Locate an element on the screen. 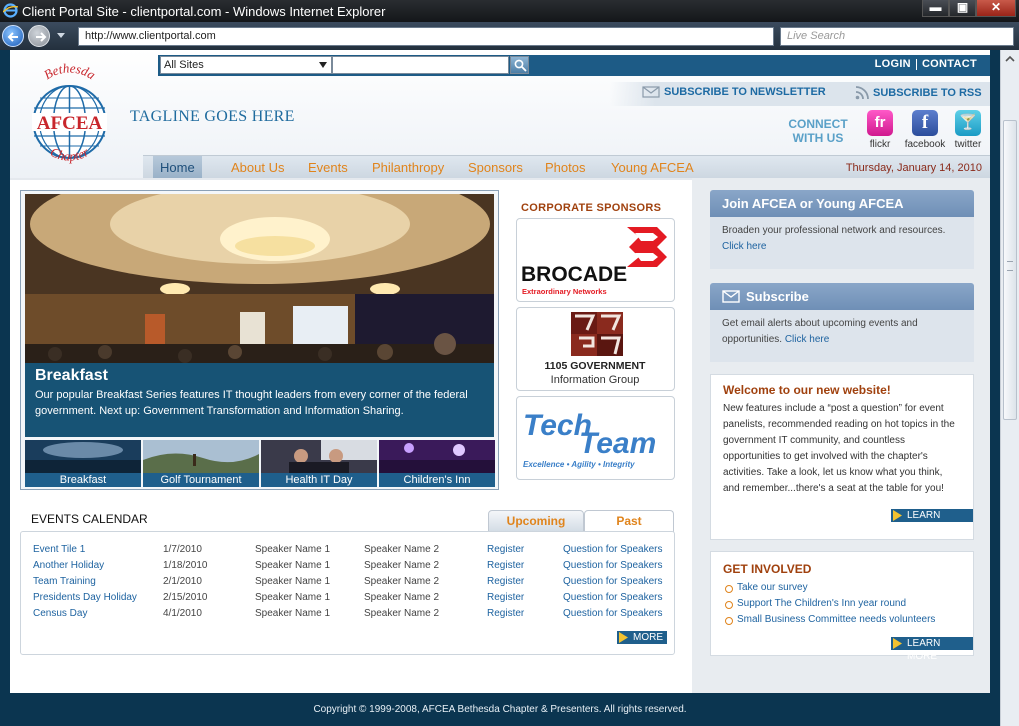 The width and height of the screenshot is (1019, 726). sponsor-1105-government: 1105 GOVERNMENT Information Group is located at coordinates (595, 349).